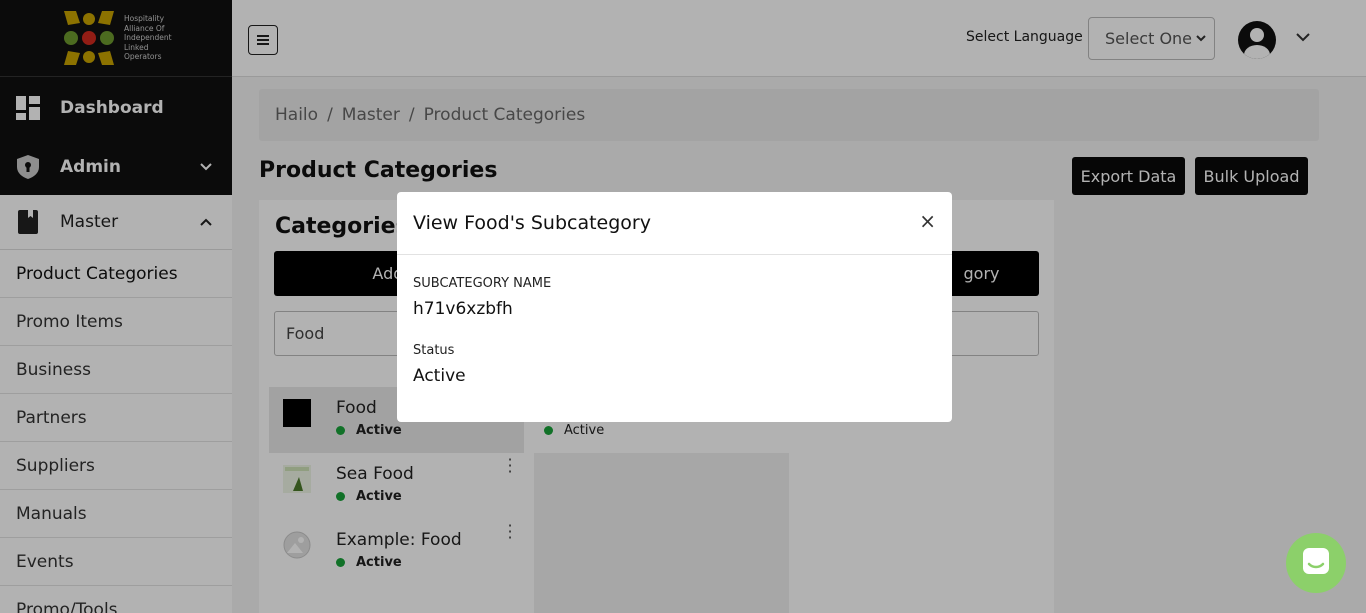 This screenshot has height=613, width=1366. What do you see at coordinates (674, 223) in the screenshot?
I see `modal-header: View Food's Subcategory ×` at bounding box center [674, 223].